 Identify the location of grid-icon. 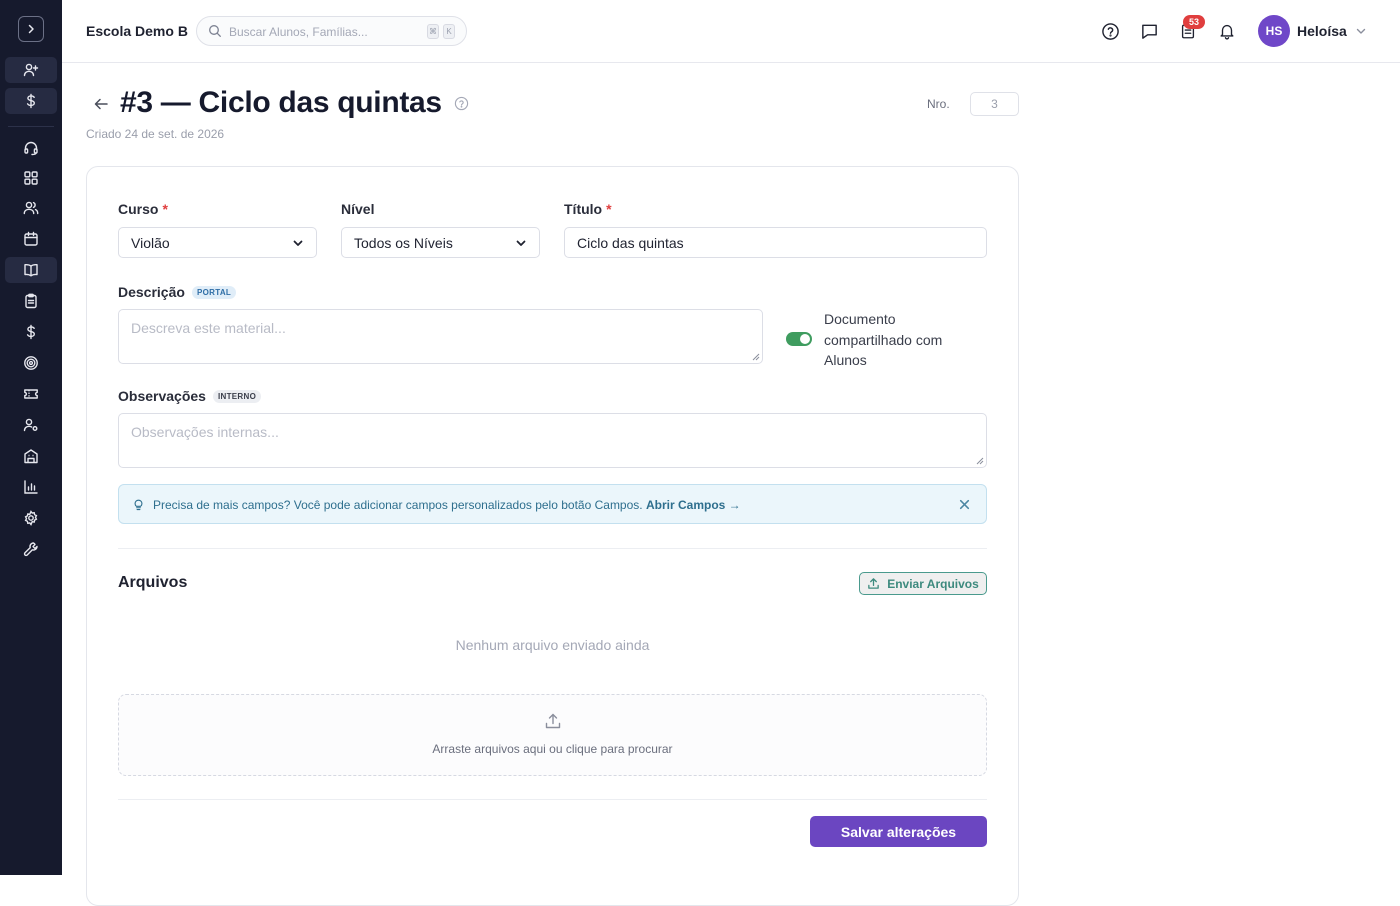
(31, 178).